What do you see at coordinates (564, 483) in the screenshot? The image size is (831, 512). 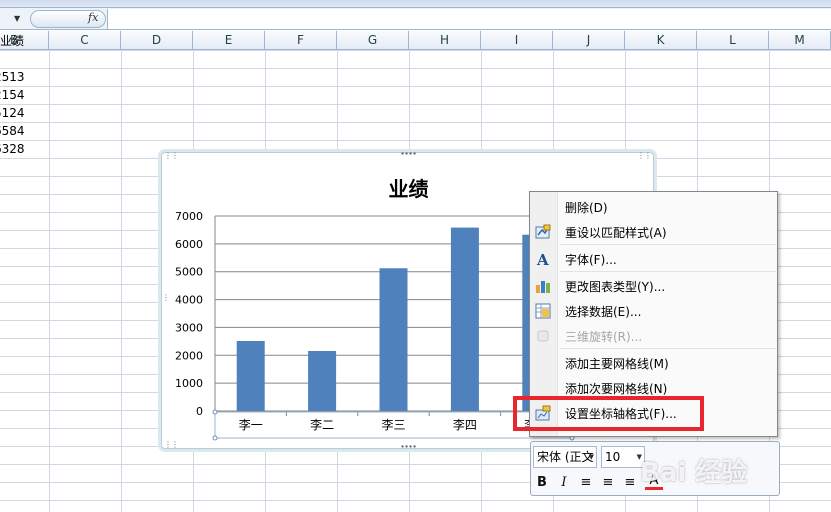 I see `italic-button: I` at bounding box center [564, 483].